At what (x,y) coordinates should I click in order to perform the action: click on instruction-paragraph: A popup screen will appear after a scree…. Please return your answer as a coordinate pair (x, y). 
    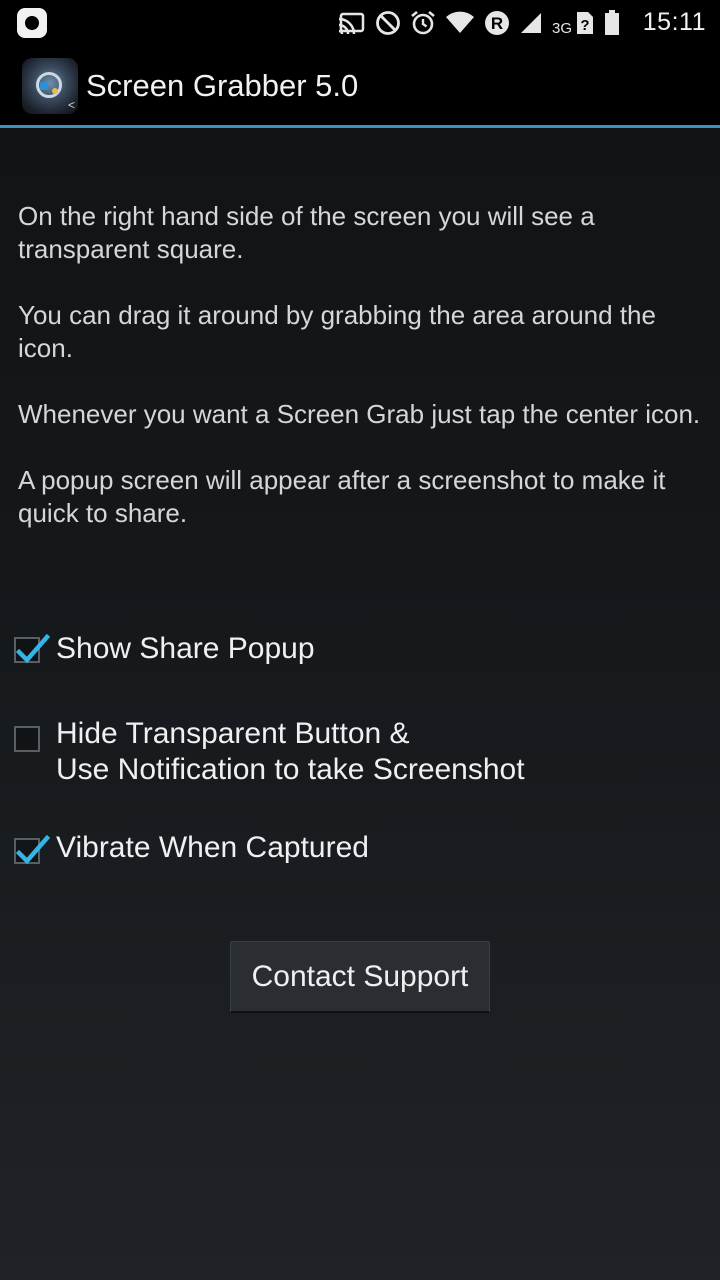
    Looking at the image, I should click on (342, 496).